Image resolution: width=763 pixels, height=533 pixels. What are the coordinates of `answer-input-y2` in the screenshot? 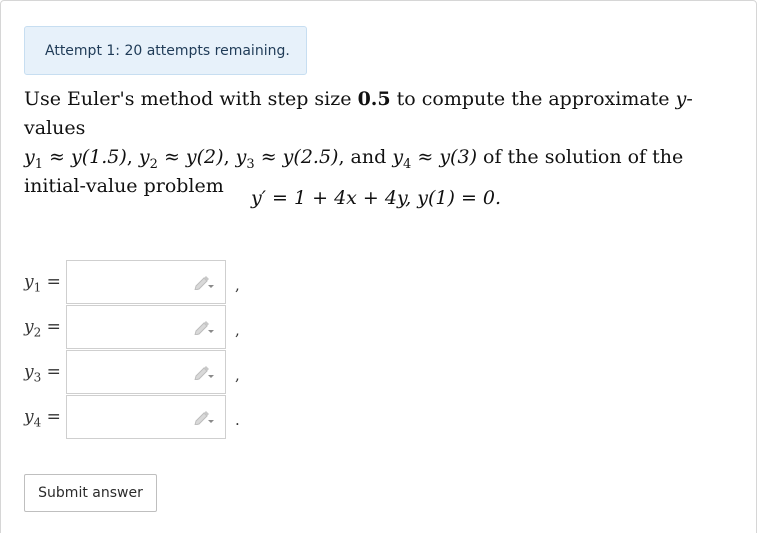 It's located at (126, 327).